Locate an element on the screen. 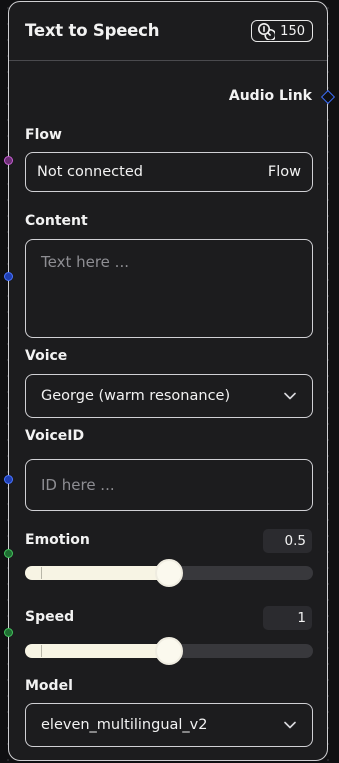 The image size is (339, 763). node-title: Text to Speech is located at coordinates (92, 30).